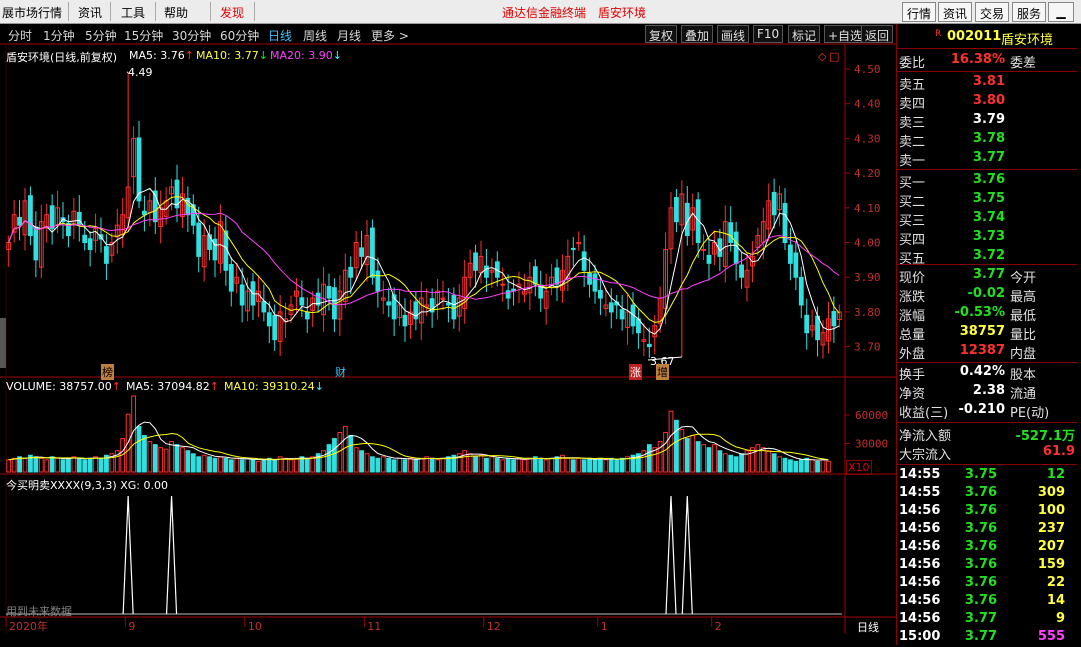 This screenshot has height=647, width=1081. I want to click on tab-intraday: 分时, so click(20, 35).